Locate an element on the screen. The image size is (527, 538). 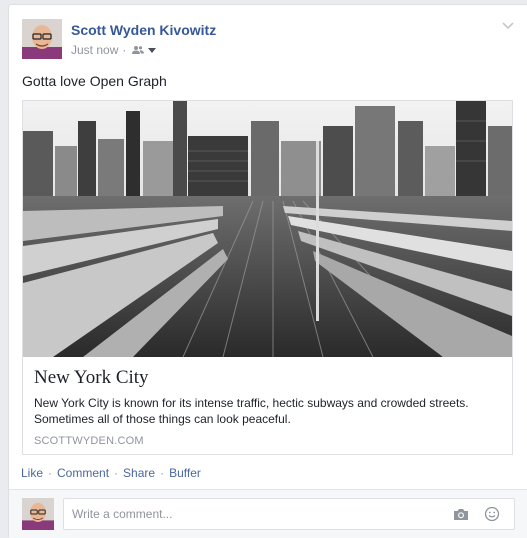
like-link: Like is located at coordinates (32, 473).